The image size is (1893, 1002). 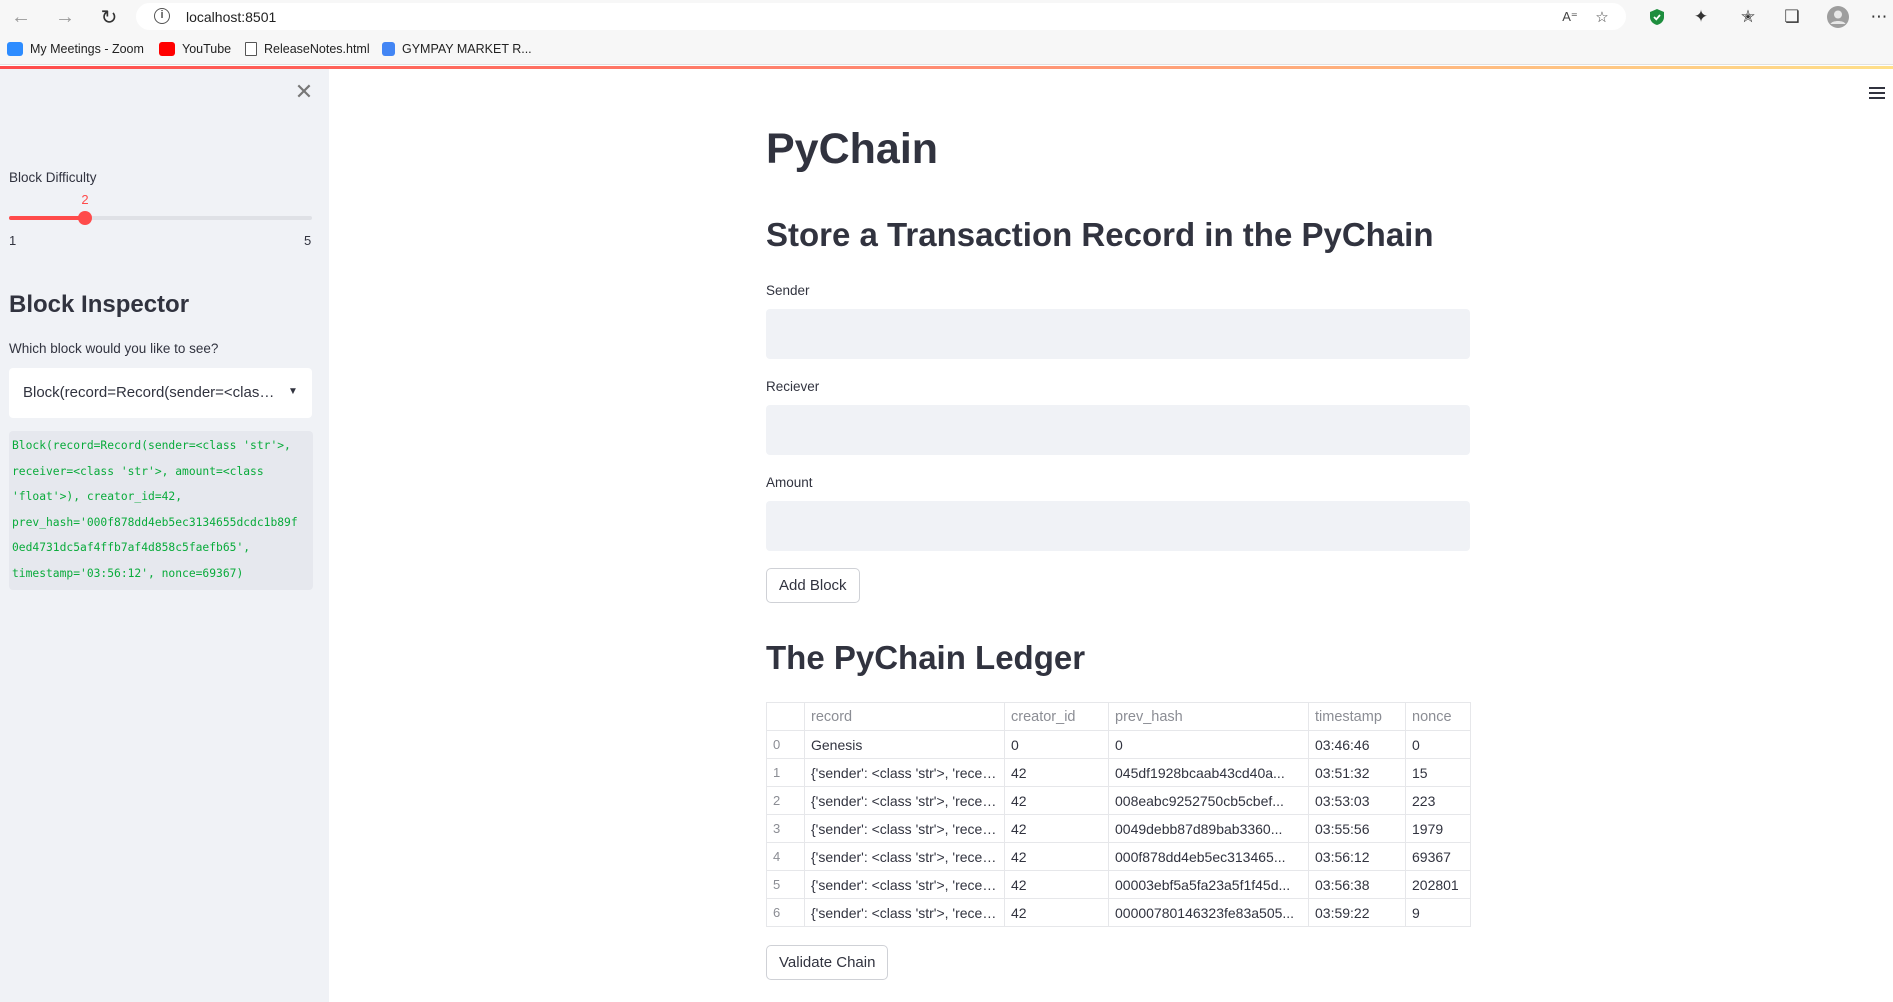 I want to click on validate-chain-button: Validate Chain, so click(x=827, y=962).